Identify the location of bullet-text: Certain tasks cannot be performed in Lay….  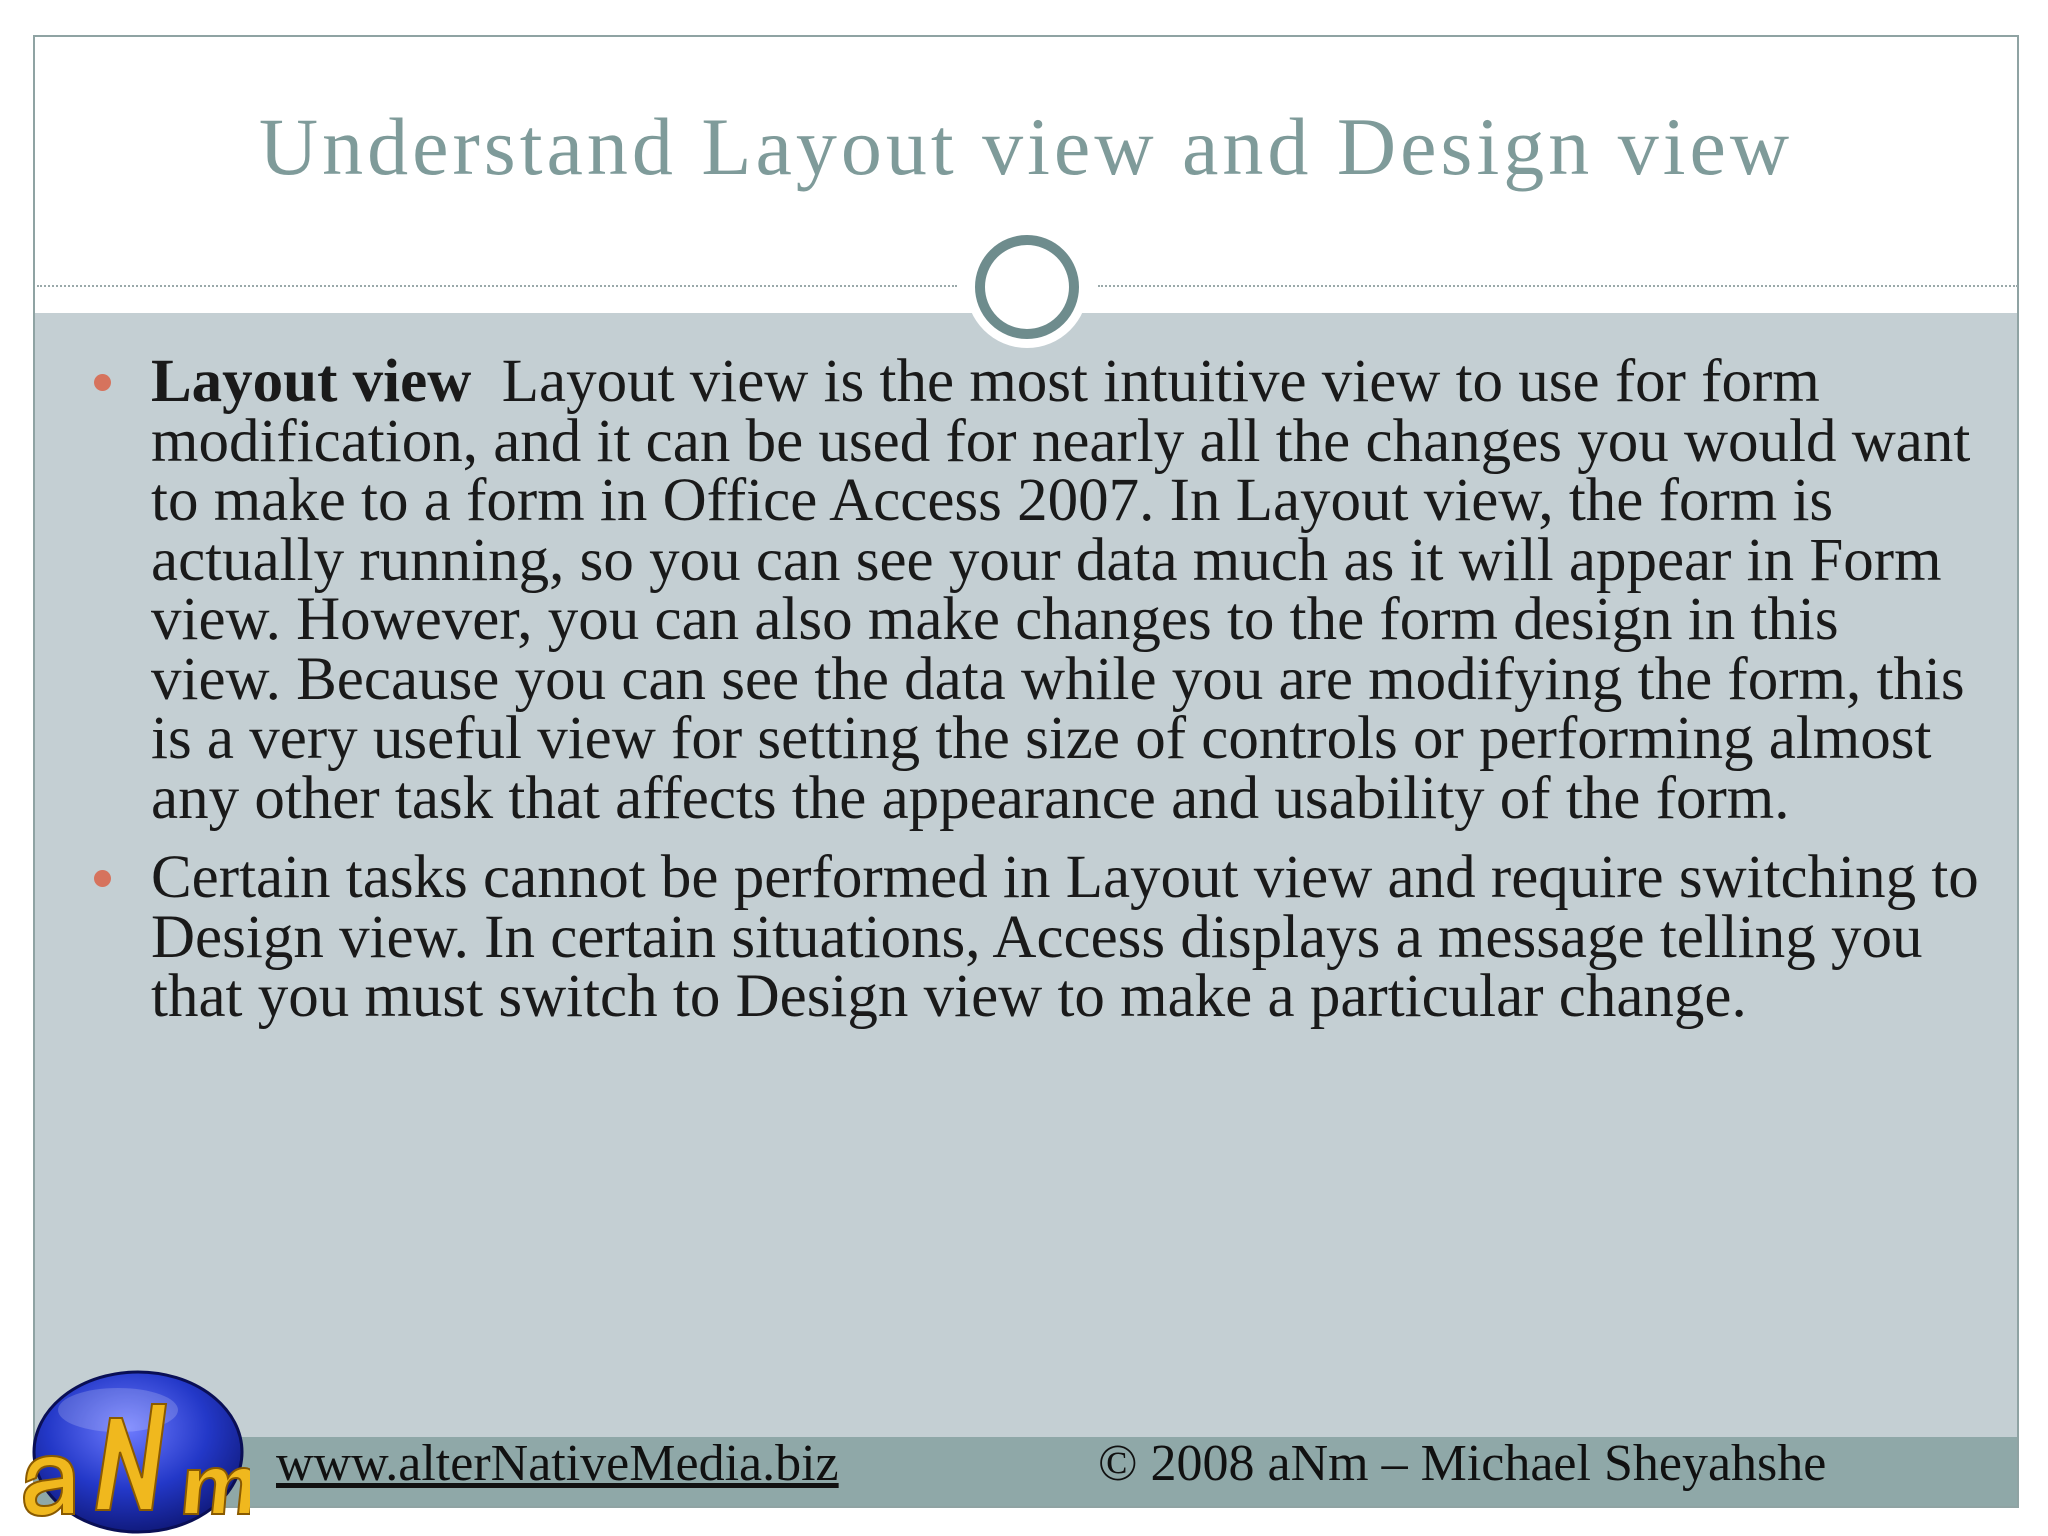
(1065, 937).